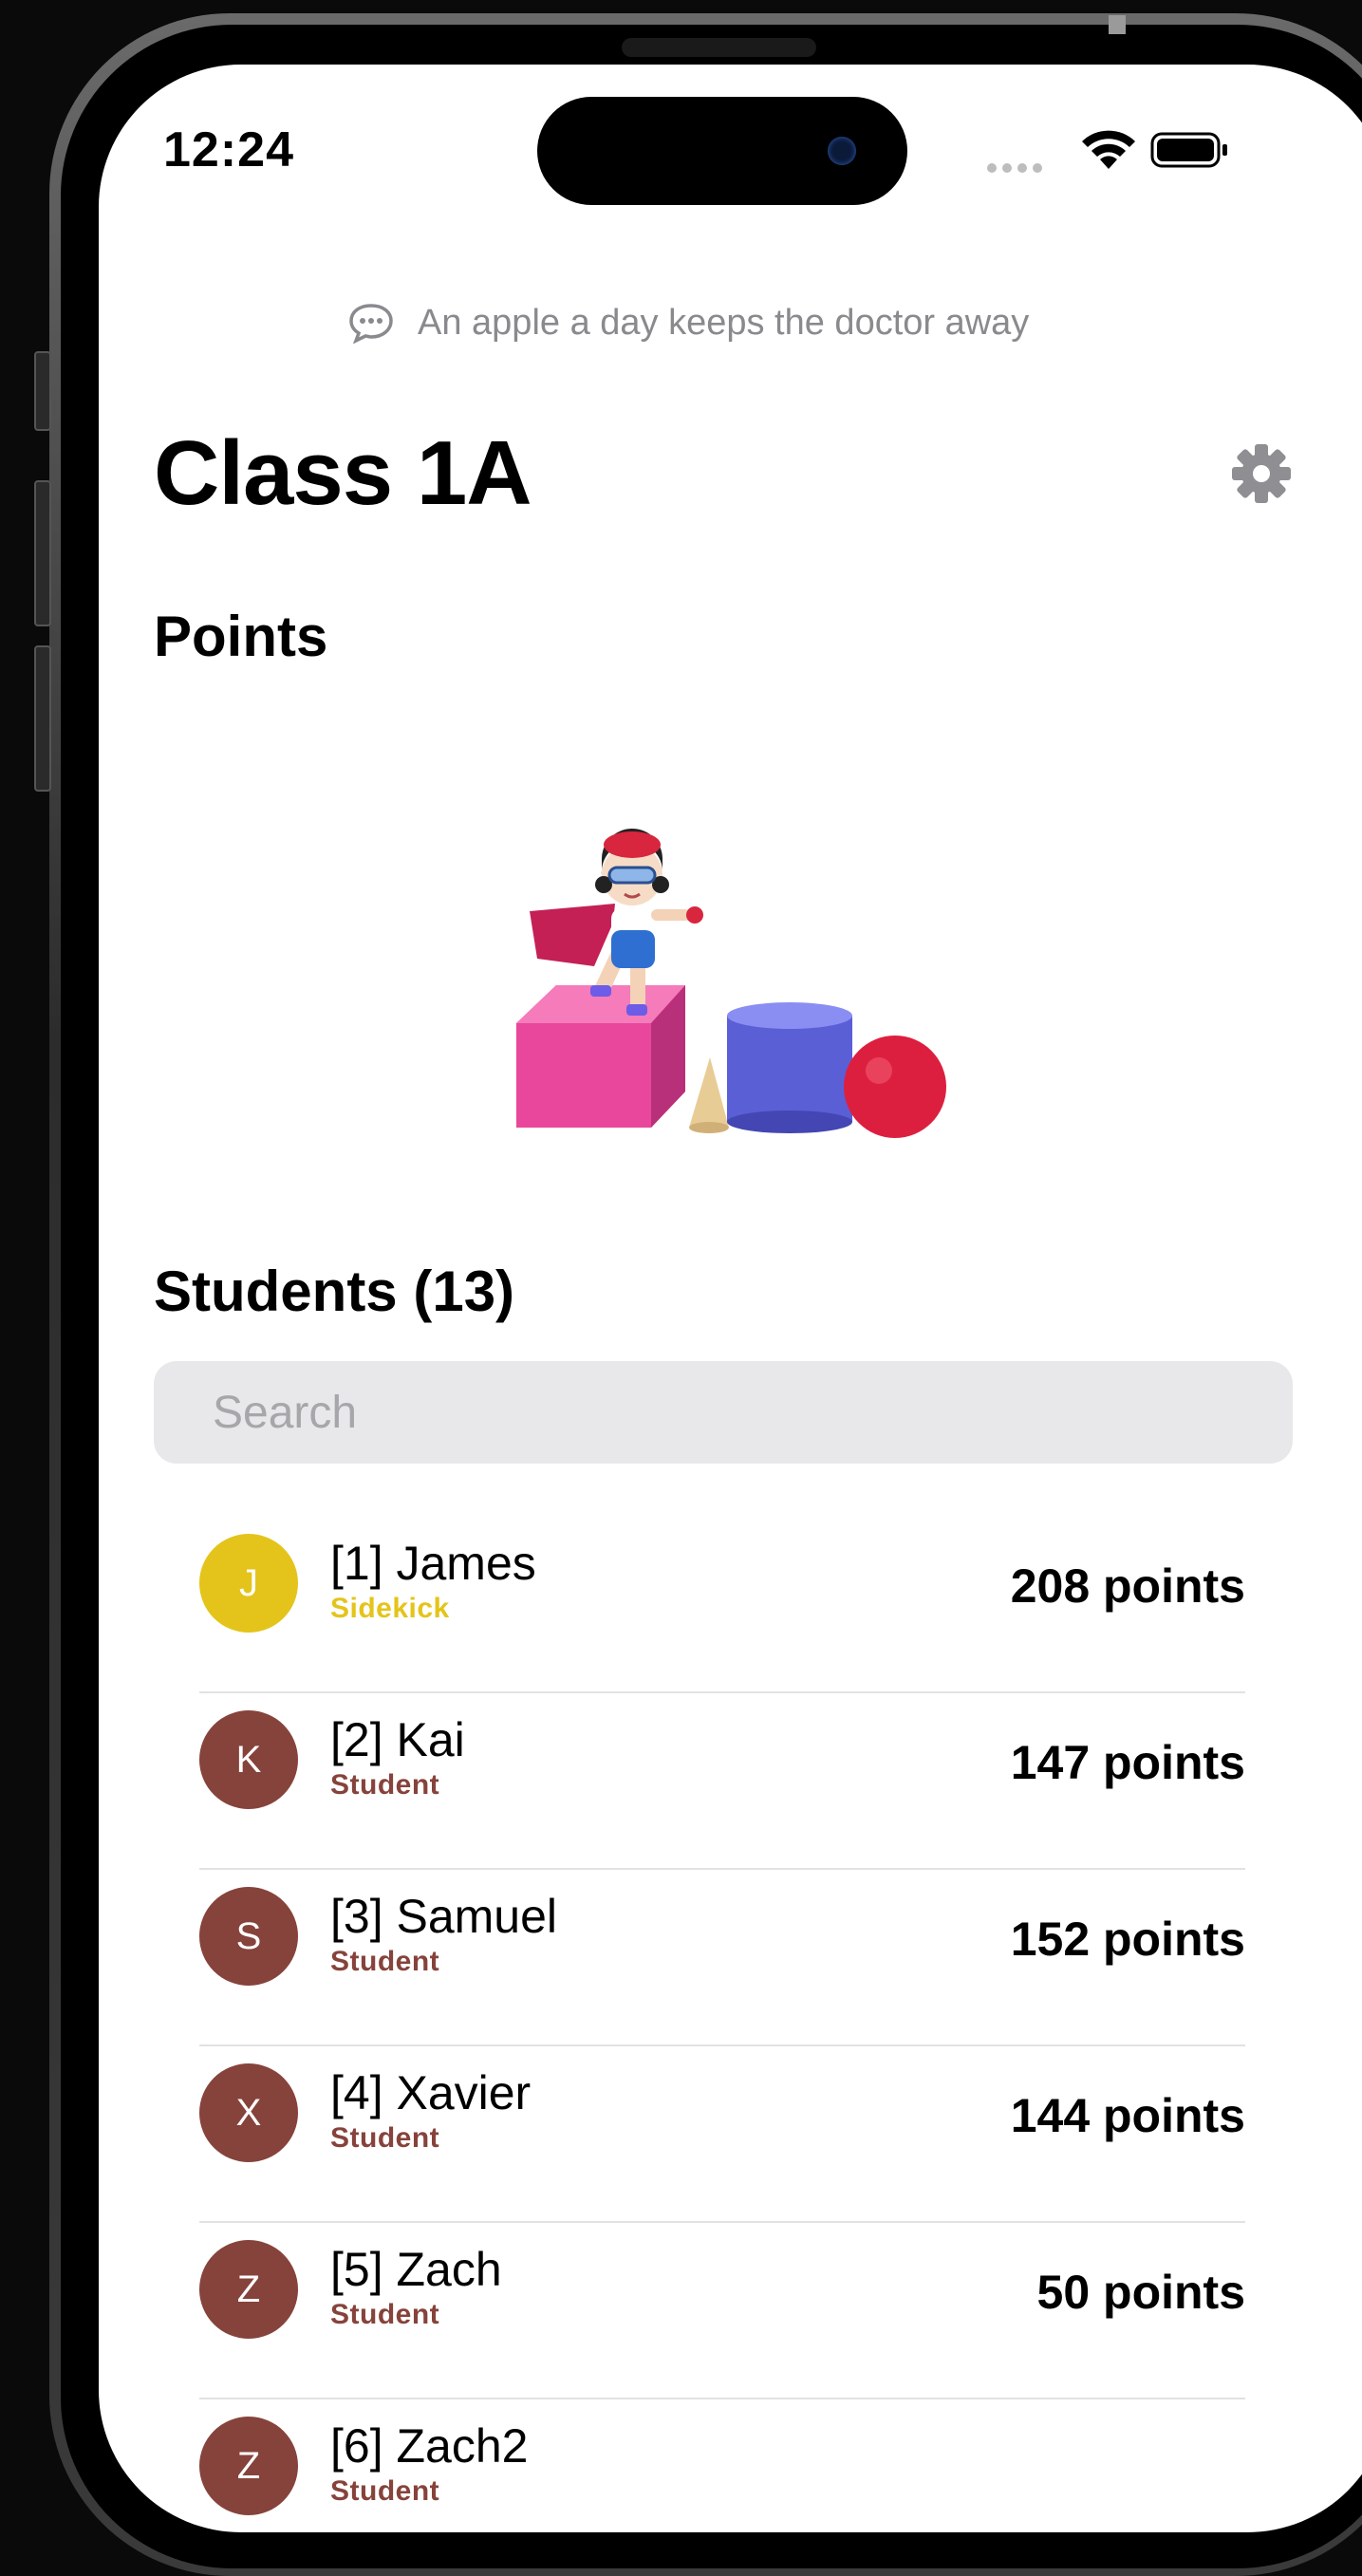  What do you see at coordinates (731, 983) in the screenshot?
I see `superhero-girl-illustration` at bounding box center [731, 983].